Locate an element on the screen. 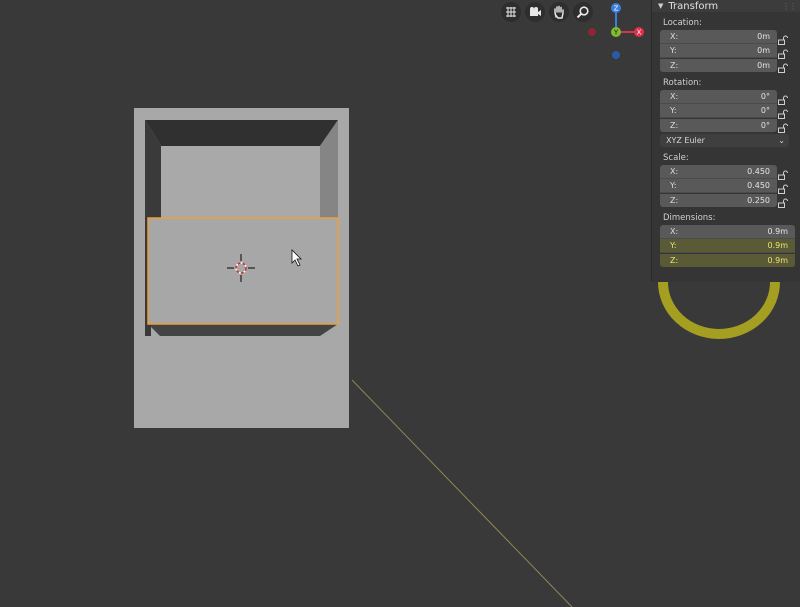  scale-x-field: X: 0.450 is located at coordinates (718, 172).